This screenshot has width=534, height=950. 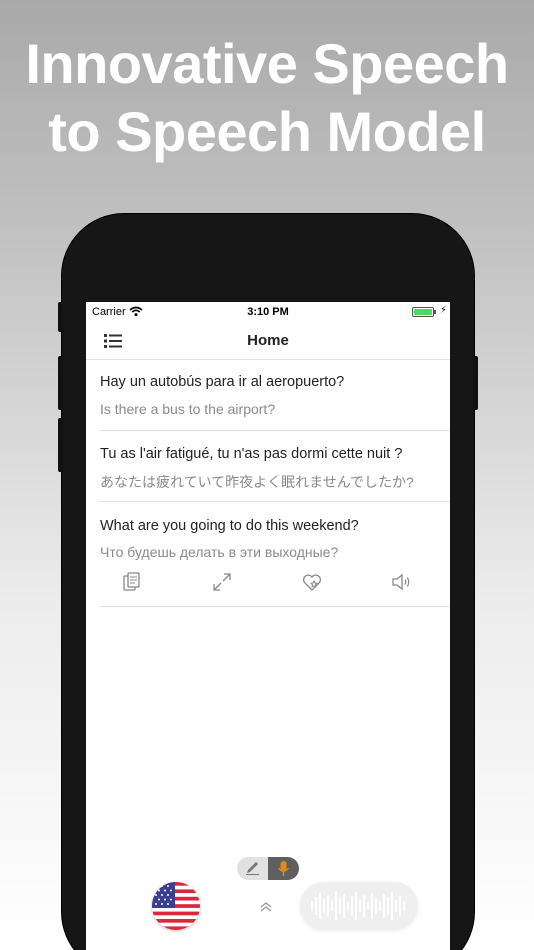 What do you see at coordinates (402, 582) in the screenshot?
I see `speaker-icon` at bounding box center [402, 582].